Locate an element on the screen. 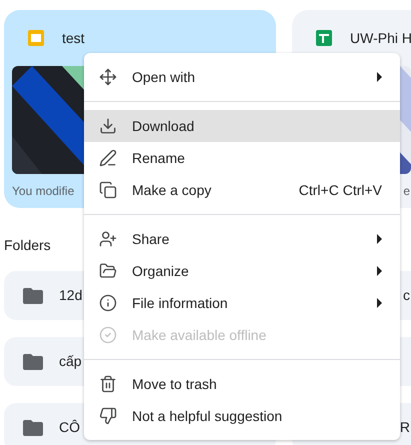  section-heading: Folders is located at coordinates (27, 245).